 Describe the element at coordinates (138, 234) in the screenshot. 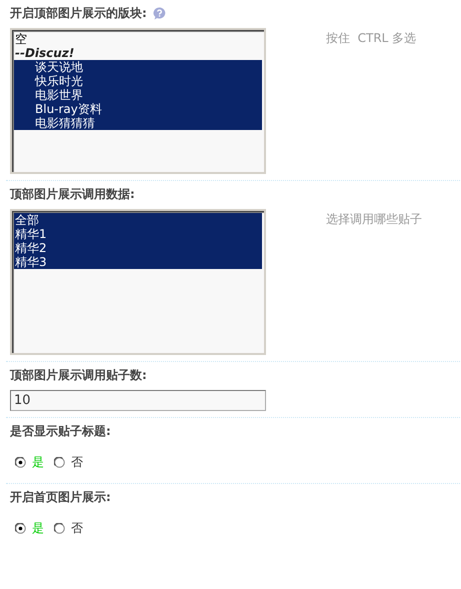

I see `list-option: 精华1` at that location.